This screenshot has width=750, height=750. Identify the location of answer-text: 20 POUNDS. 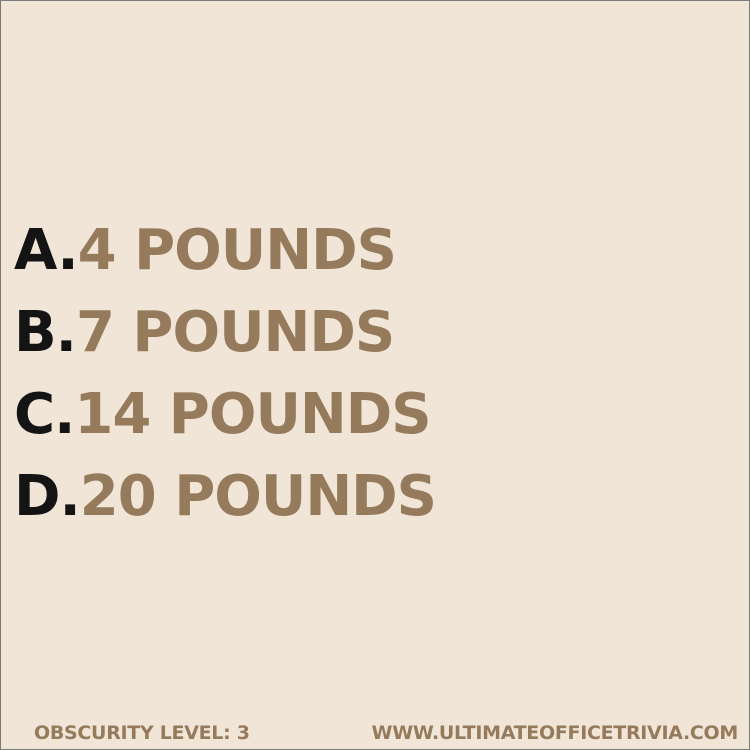
(258, 496).